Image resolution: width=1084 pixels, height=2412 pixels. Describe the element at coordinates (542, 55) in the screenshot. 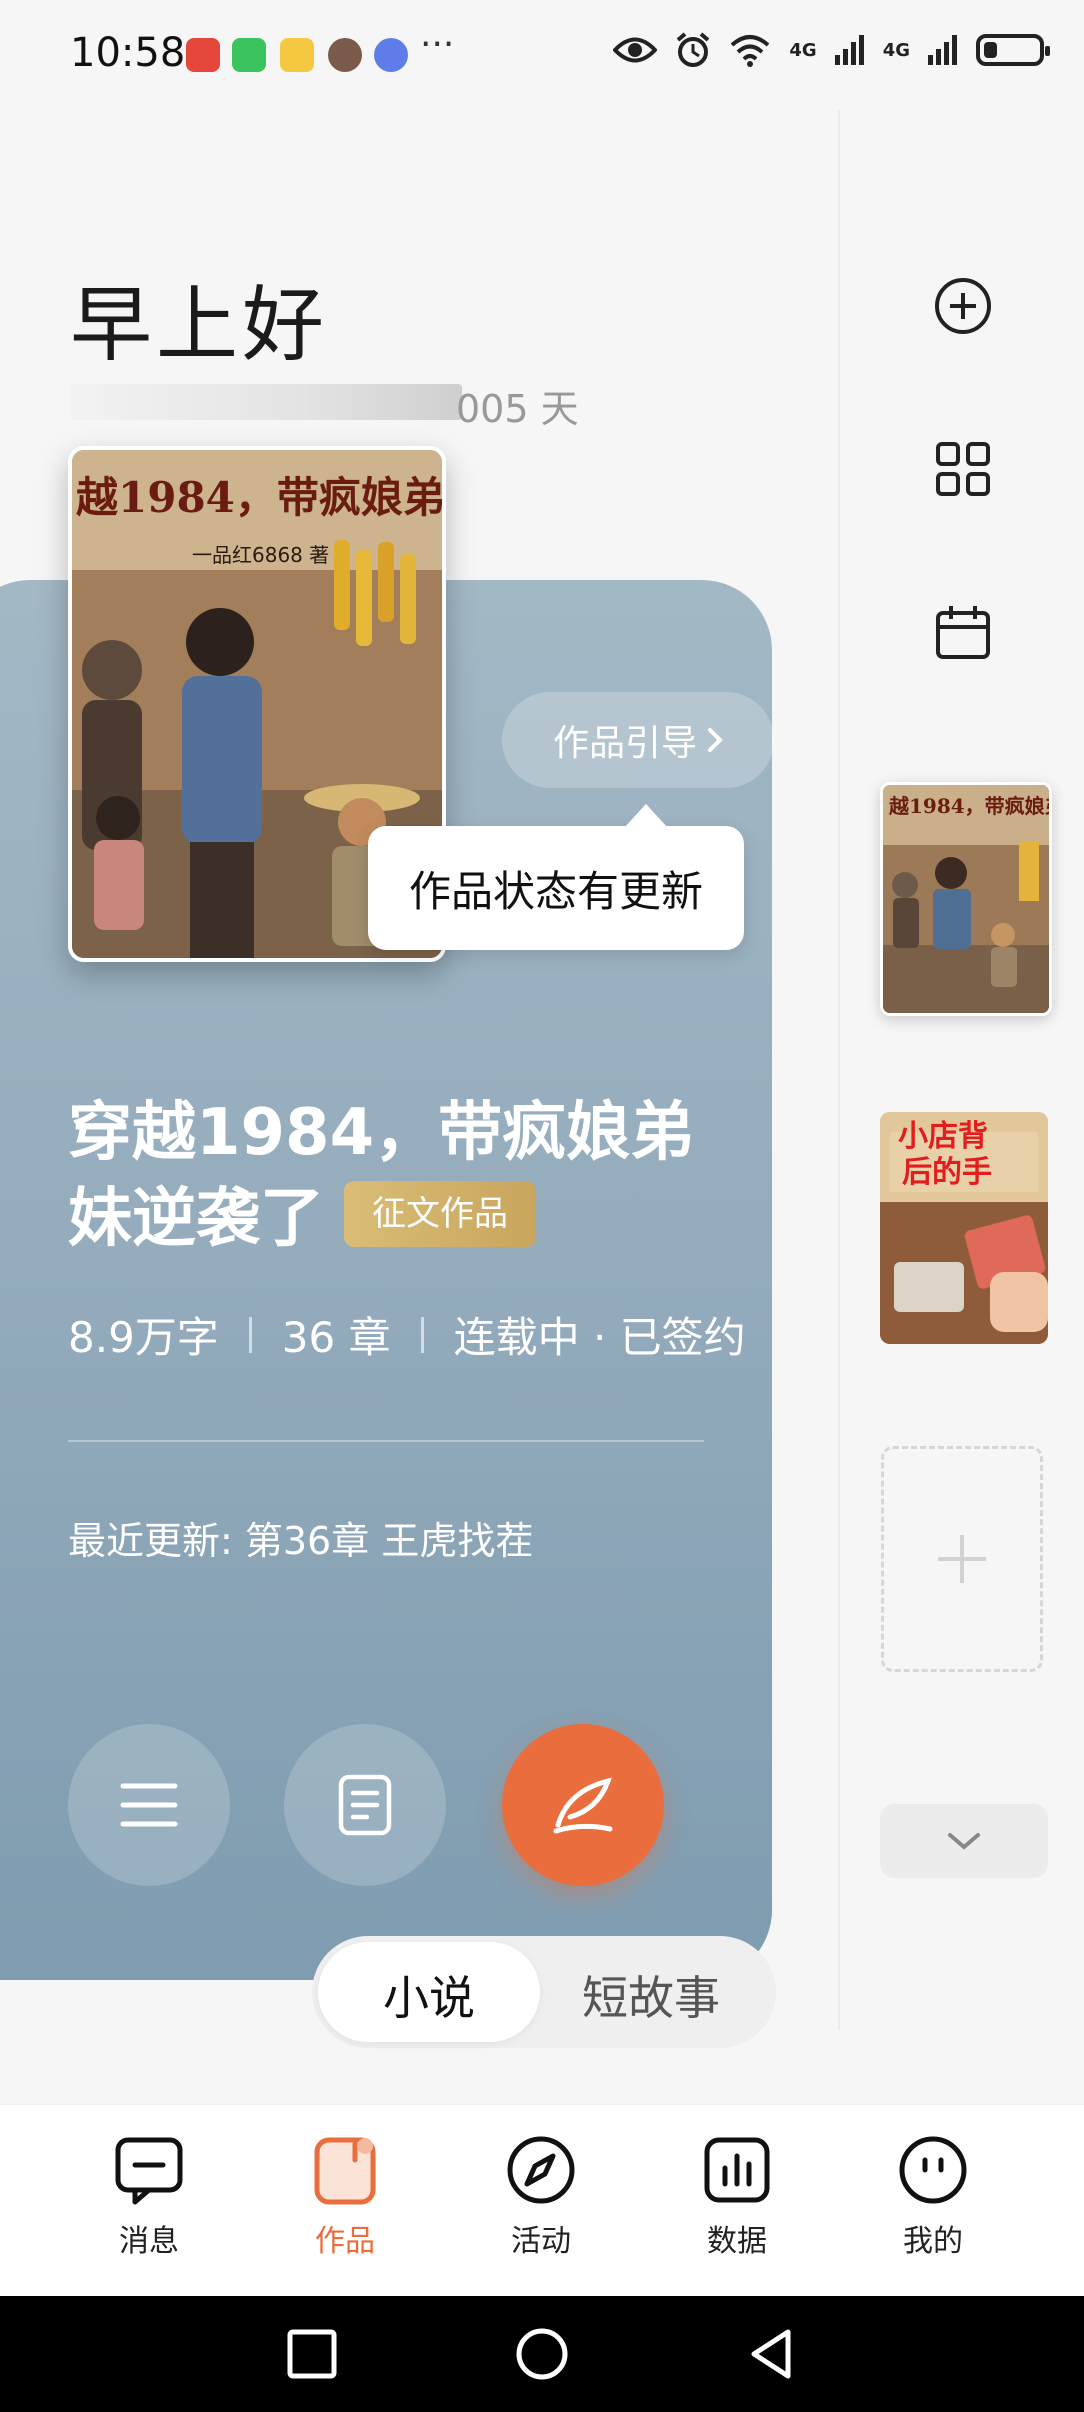

I see `status-bar: 10:58 ··· 4G 4G` at that location.